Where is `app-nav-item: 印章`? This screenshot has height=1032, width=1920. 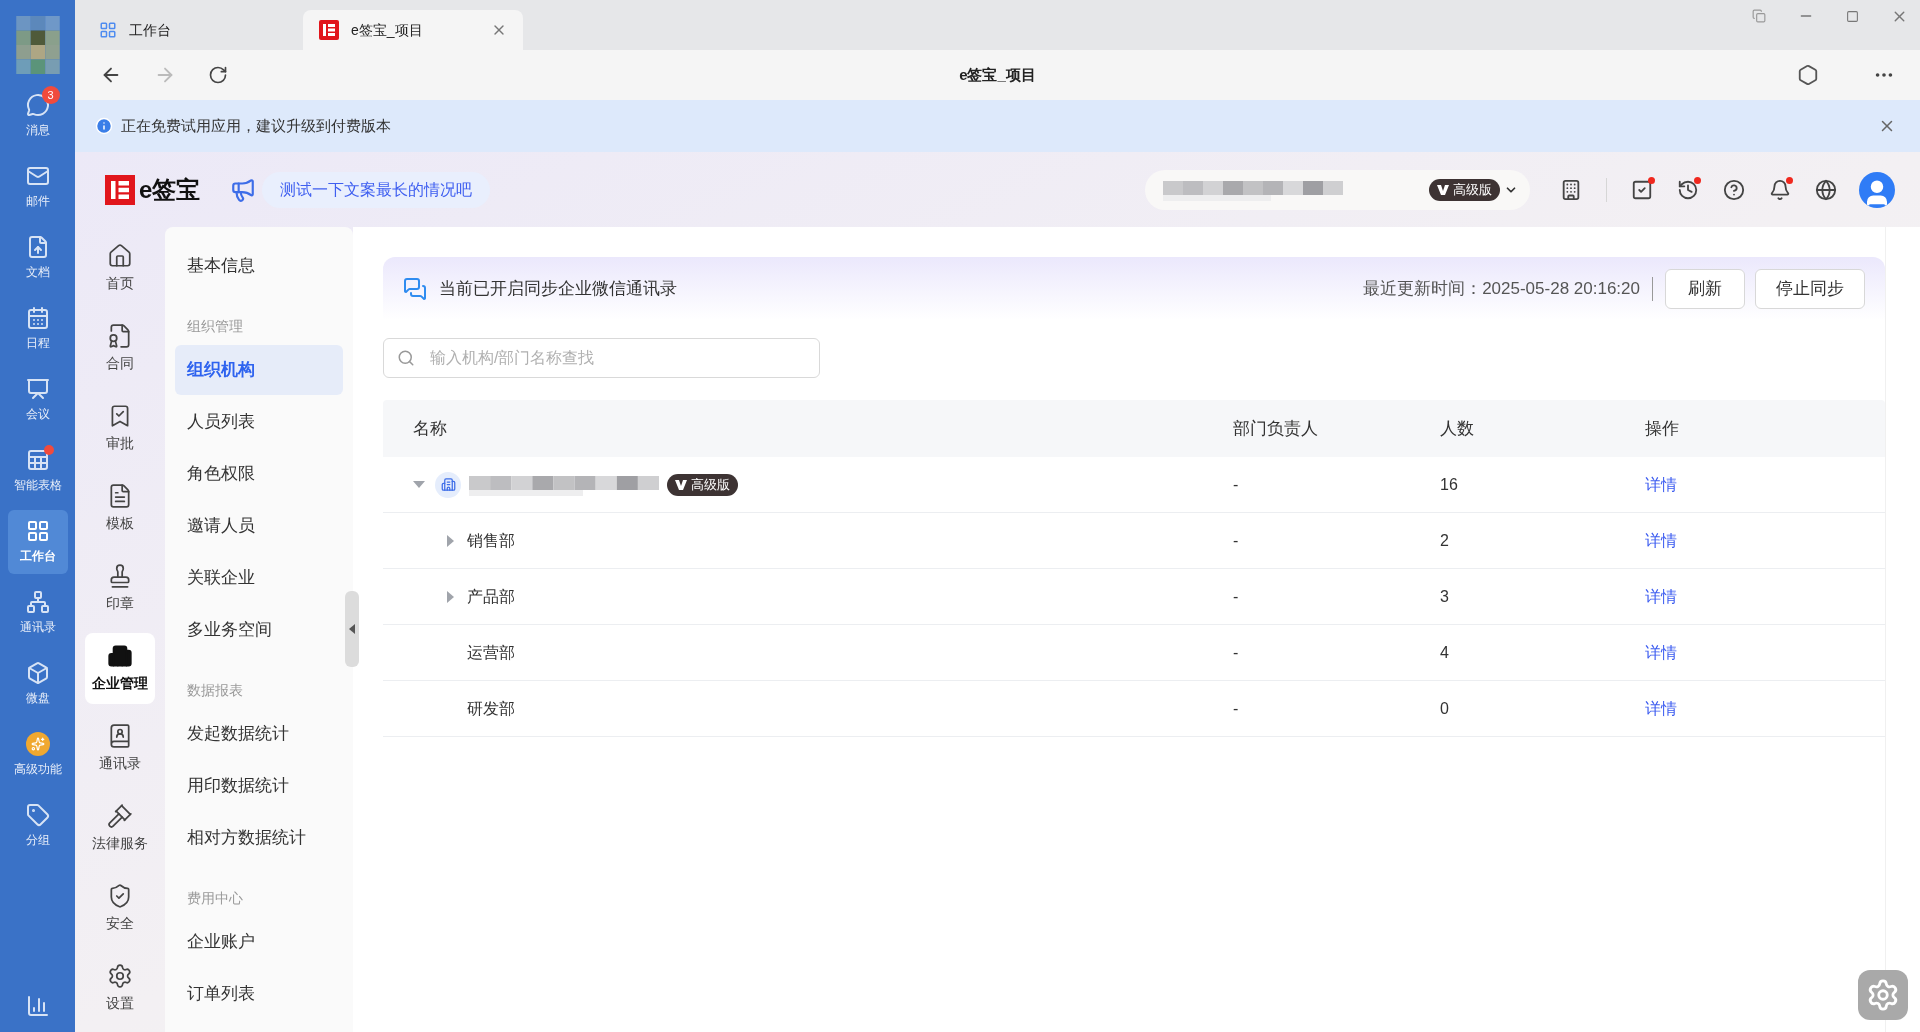 app-nav-item: 印章 is located at coordinates (120, 588).